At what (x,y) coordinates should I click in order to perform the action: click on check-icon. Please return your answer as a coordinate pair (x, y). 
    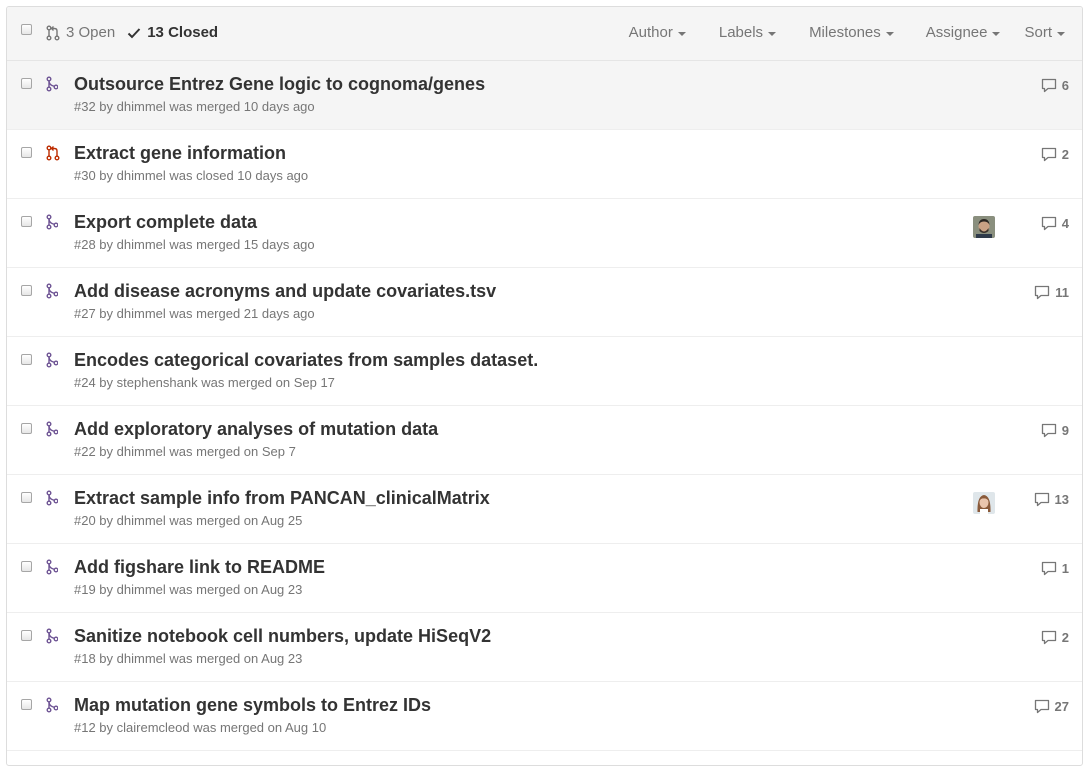
    Looking at the image, I should click on (134, 33).